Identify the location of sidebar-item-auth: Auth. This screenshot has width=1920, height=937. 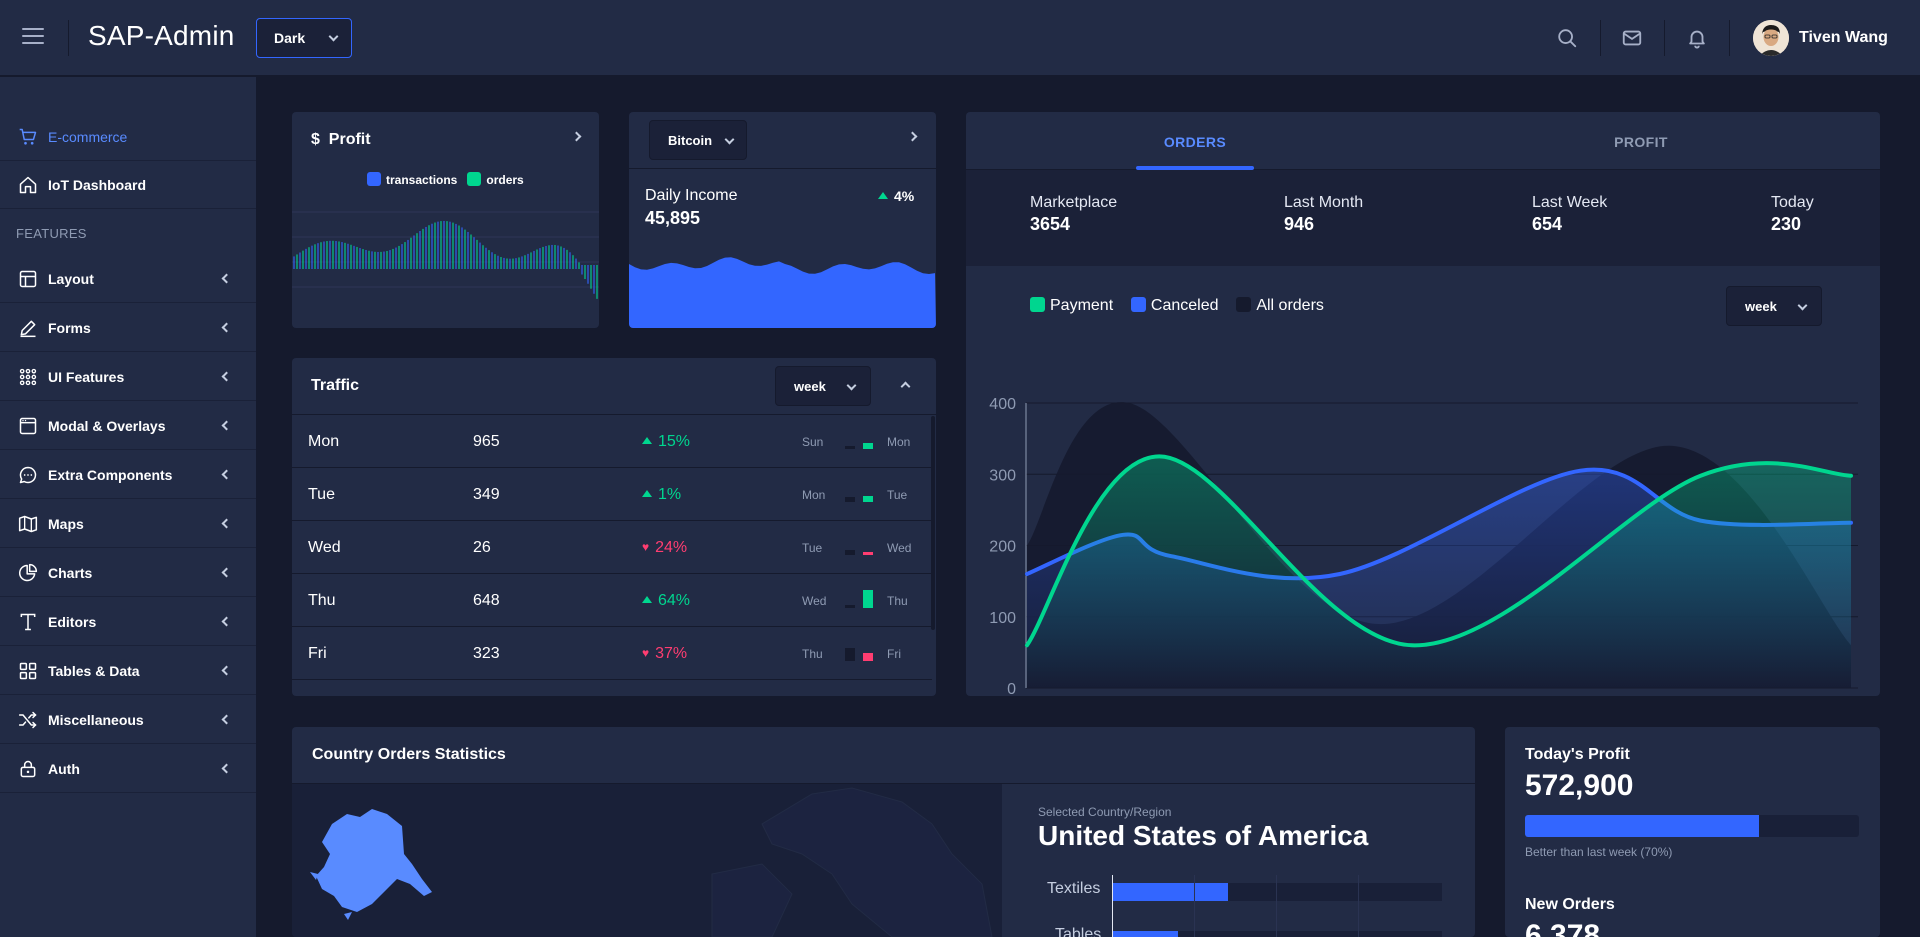
(128, 769).